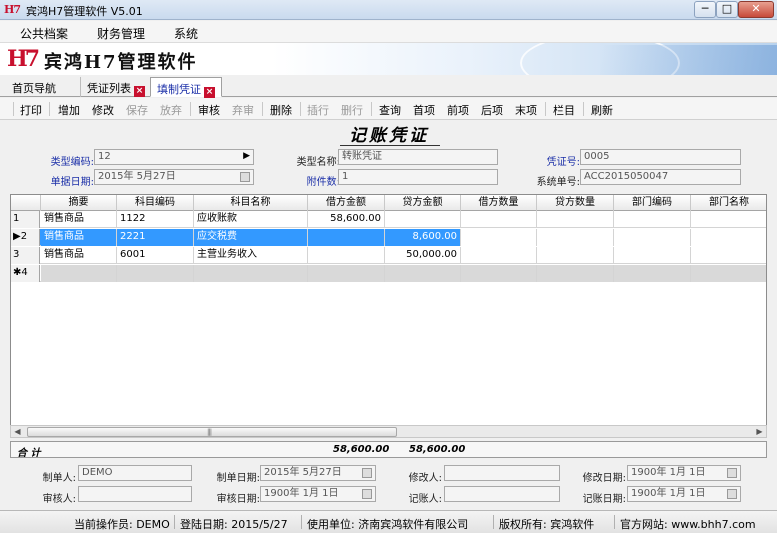 The image size is (777, 533). Describe the element at coordinates (174, 177) in the screenshot. I see `doc-date-picker: 2015年 5月27日` at that location.